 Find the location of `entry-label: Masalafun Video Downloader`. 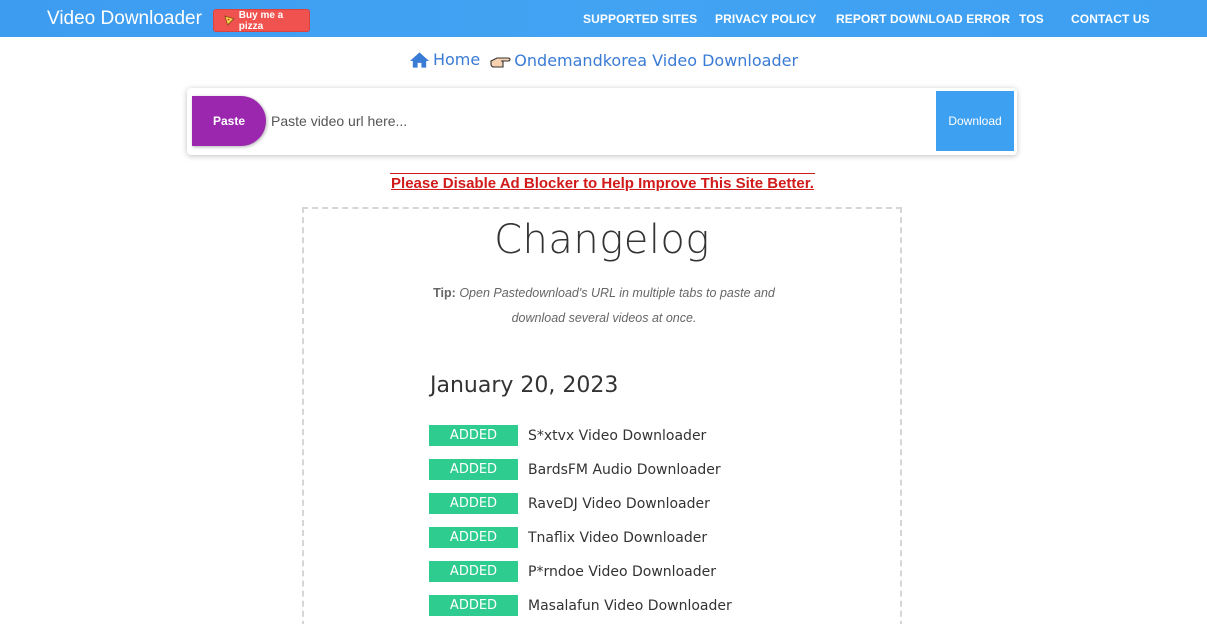

entry-label: Masalafun Video Downloader is located at coordinates (630, 606).